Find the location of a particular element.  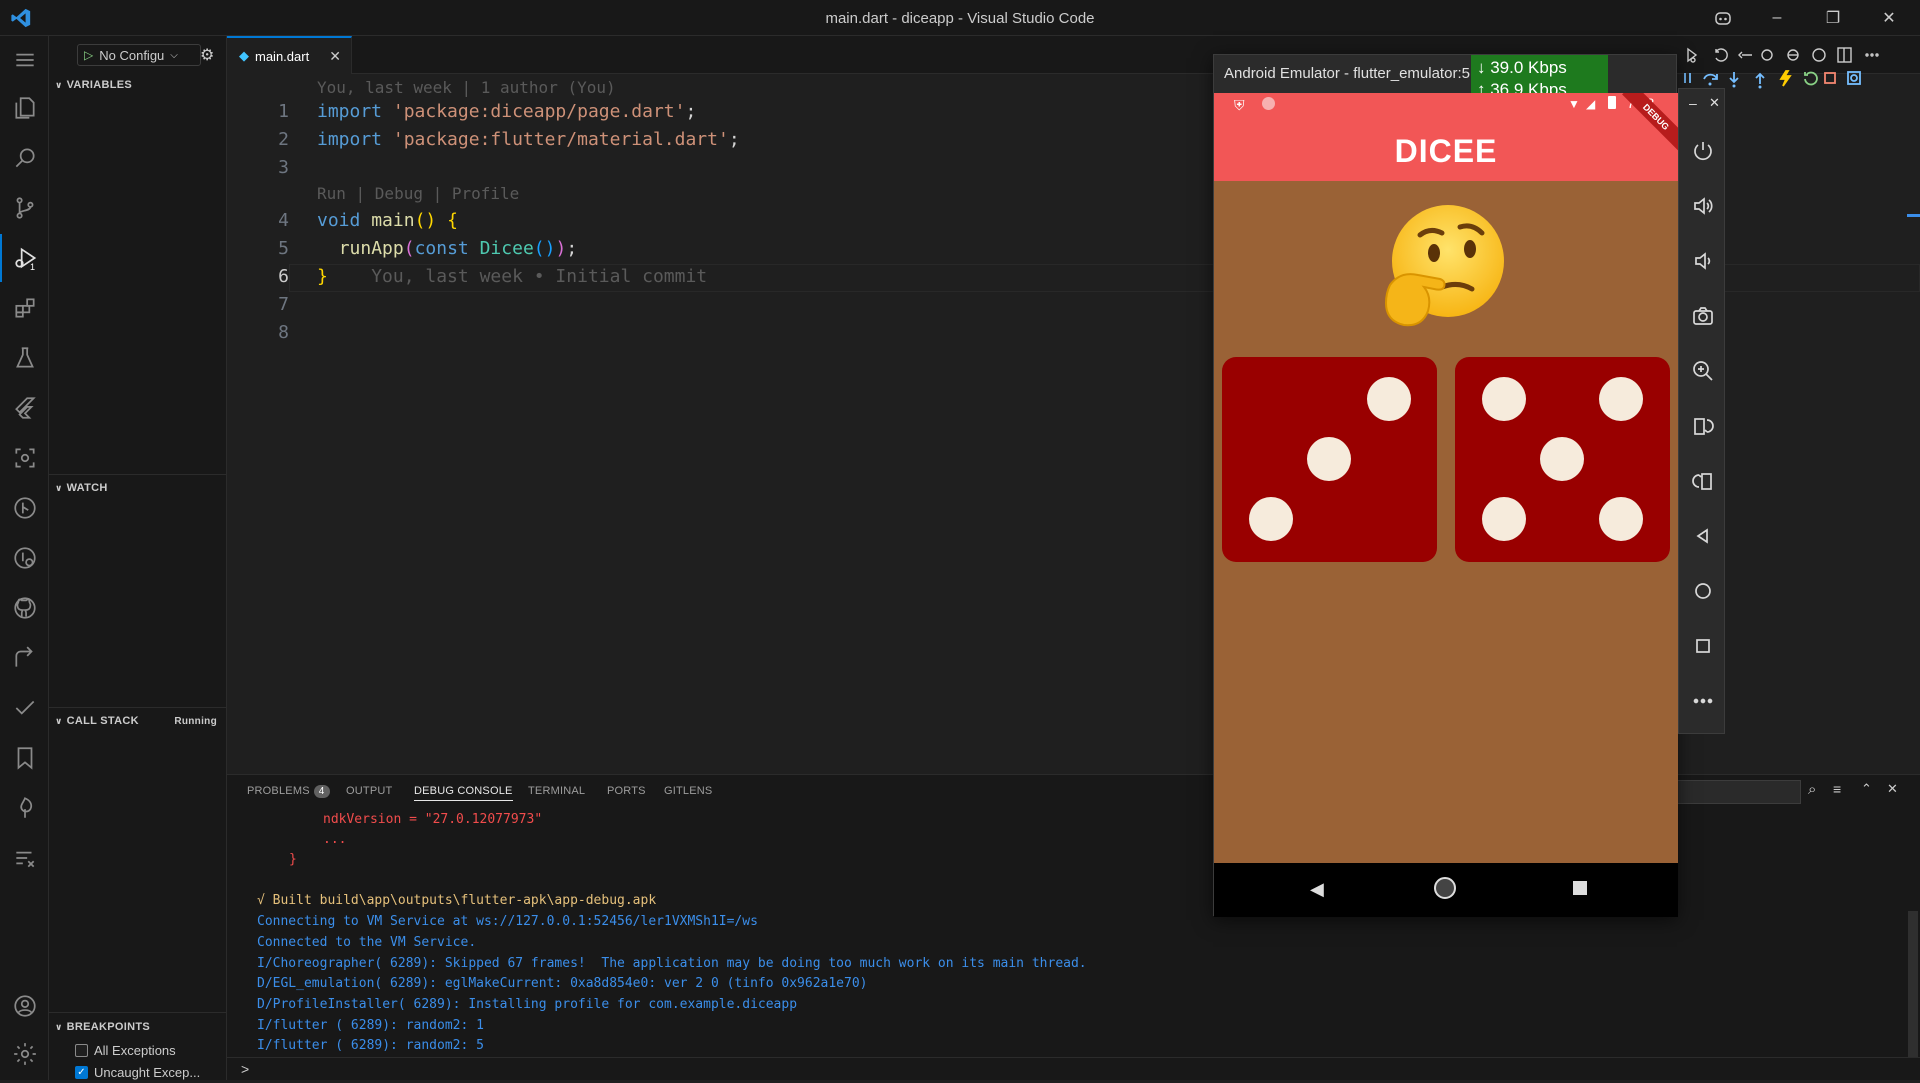

console-input: > is located at coordinates (1073, 1069).